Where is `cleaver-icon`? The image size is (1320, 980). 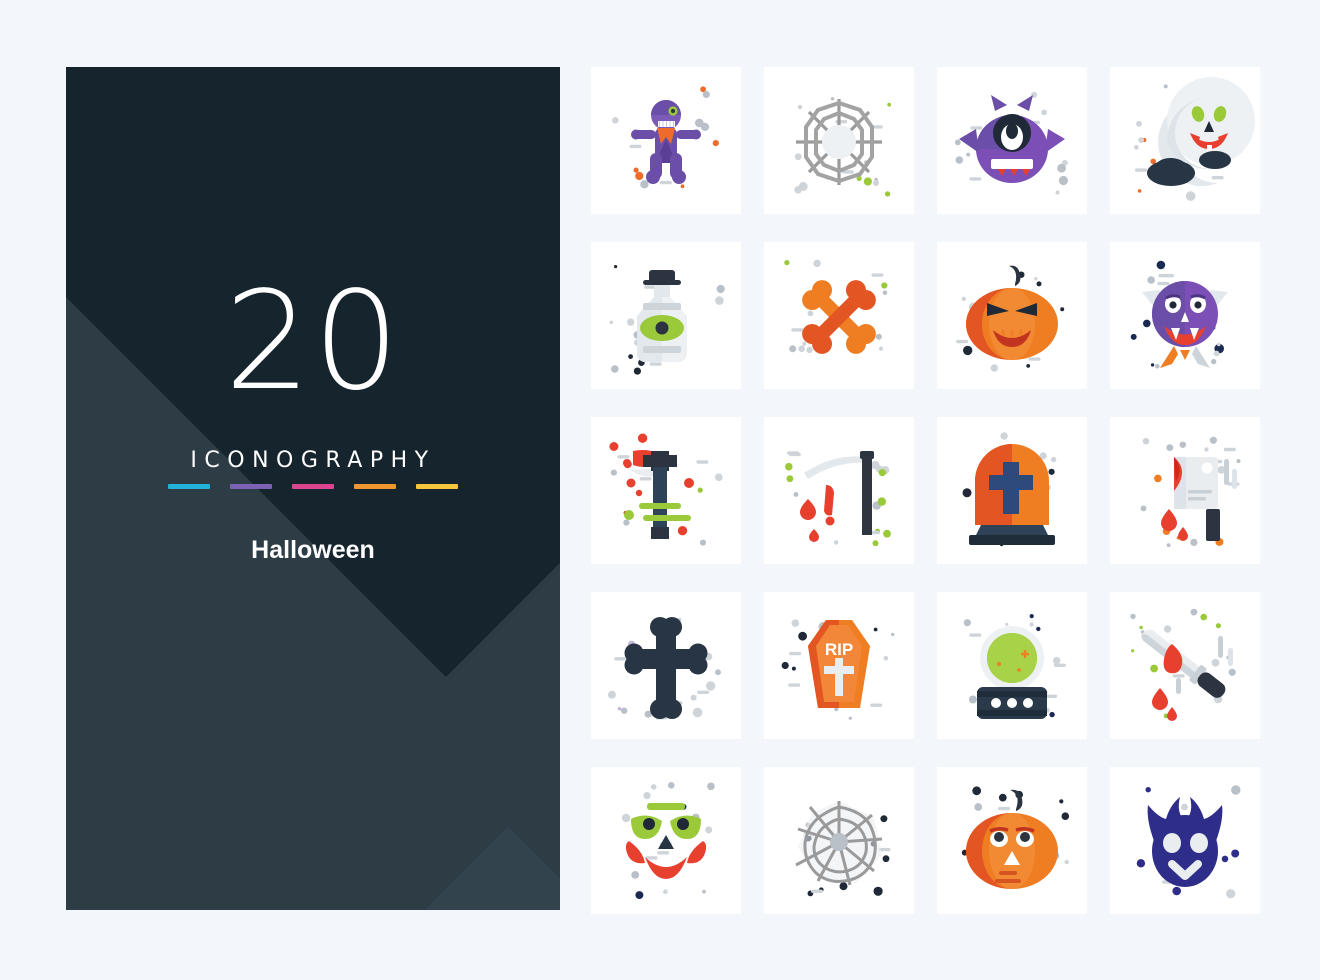 cleaver-icon is located at coordinates (1185, 490).